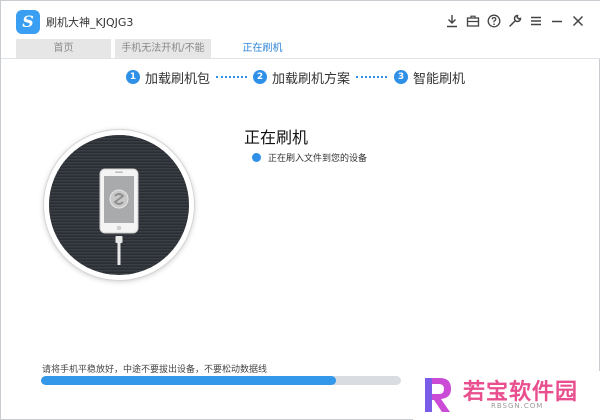 Image resolution: width=600 pixels, height=420 pixels. What do you see at coordinates (189, 380) in the screenshot?
I see `progress-fill` at bounding box center [189, 380].